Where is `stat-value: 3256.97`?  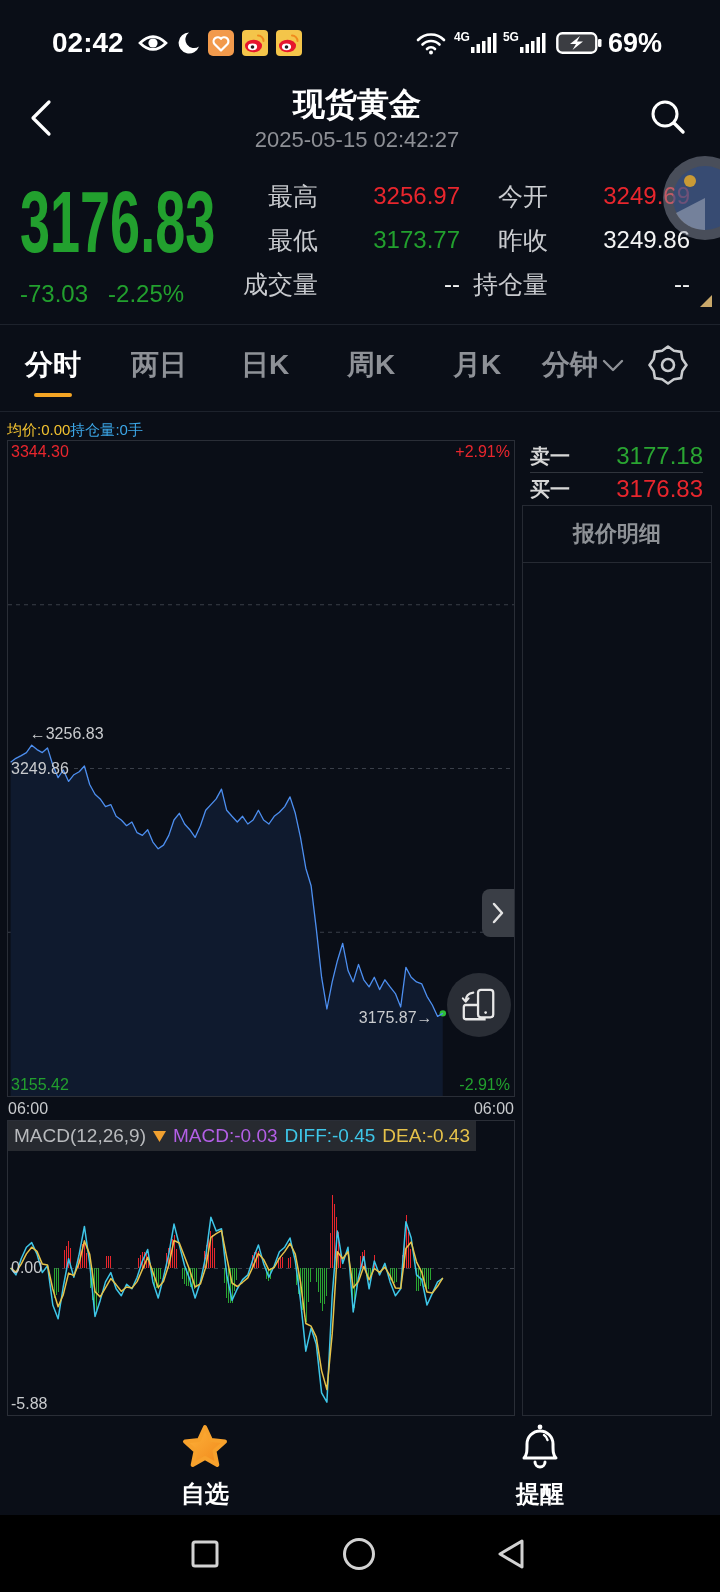
stat-value: 3256.97 is located at coordinates (416, 196).